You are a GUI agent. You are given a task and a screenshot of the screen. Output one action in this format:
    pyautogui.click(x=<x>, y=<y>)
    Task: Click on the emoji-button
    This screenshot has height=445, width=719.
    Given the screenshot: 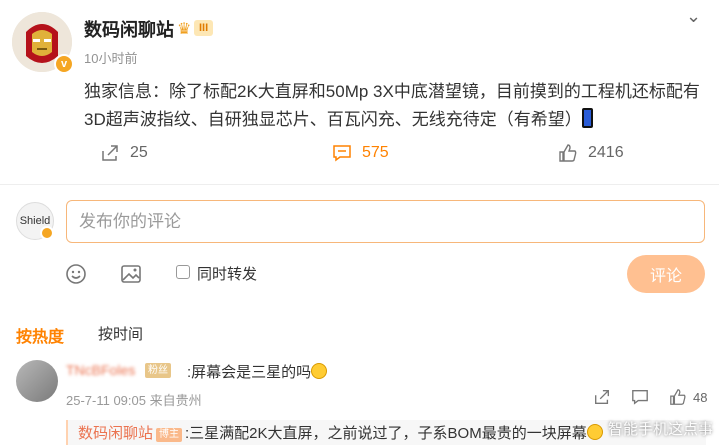 What is the action you would take?
    pyautogui.click(x=76, y=274)
    